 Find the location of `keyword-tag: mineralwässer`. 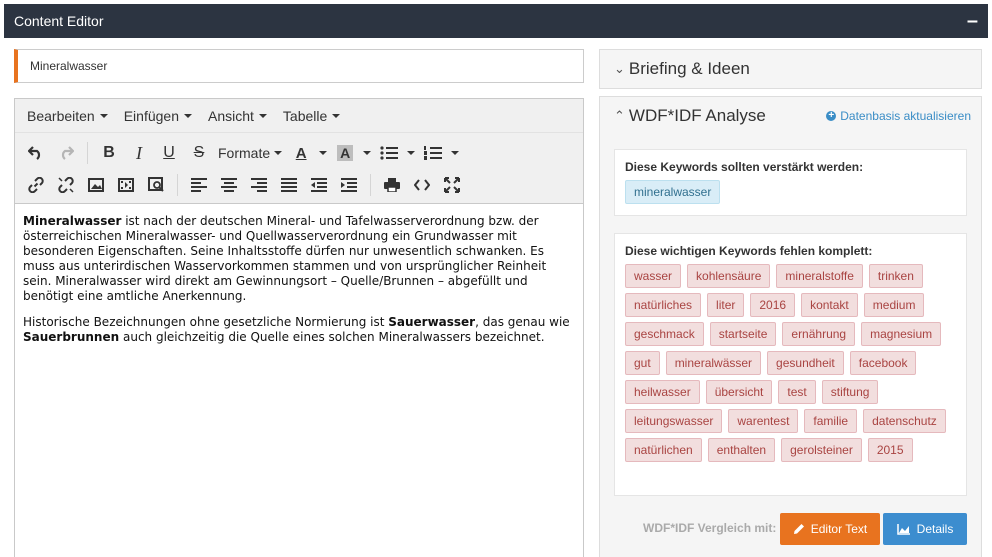

keyword-tag: mineralwässer is located at coordinates (713, 363).